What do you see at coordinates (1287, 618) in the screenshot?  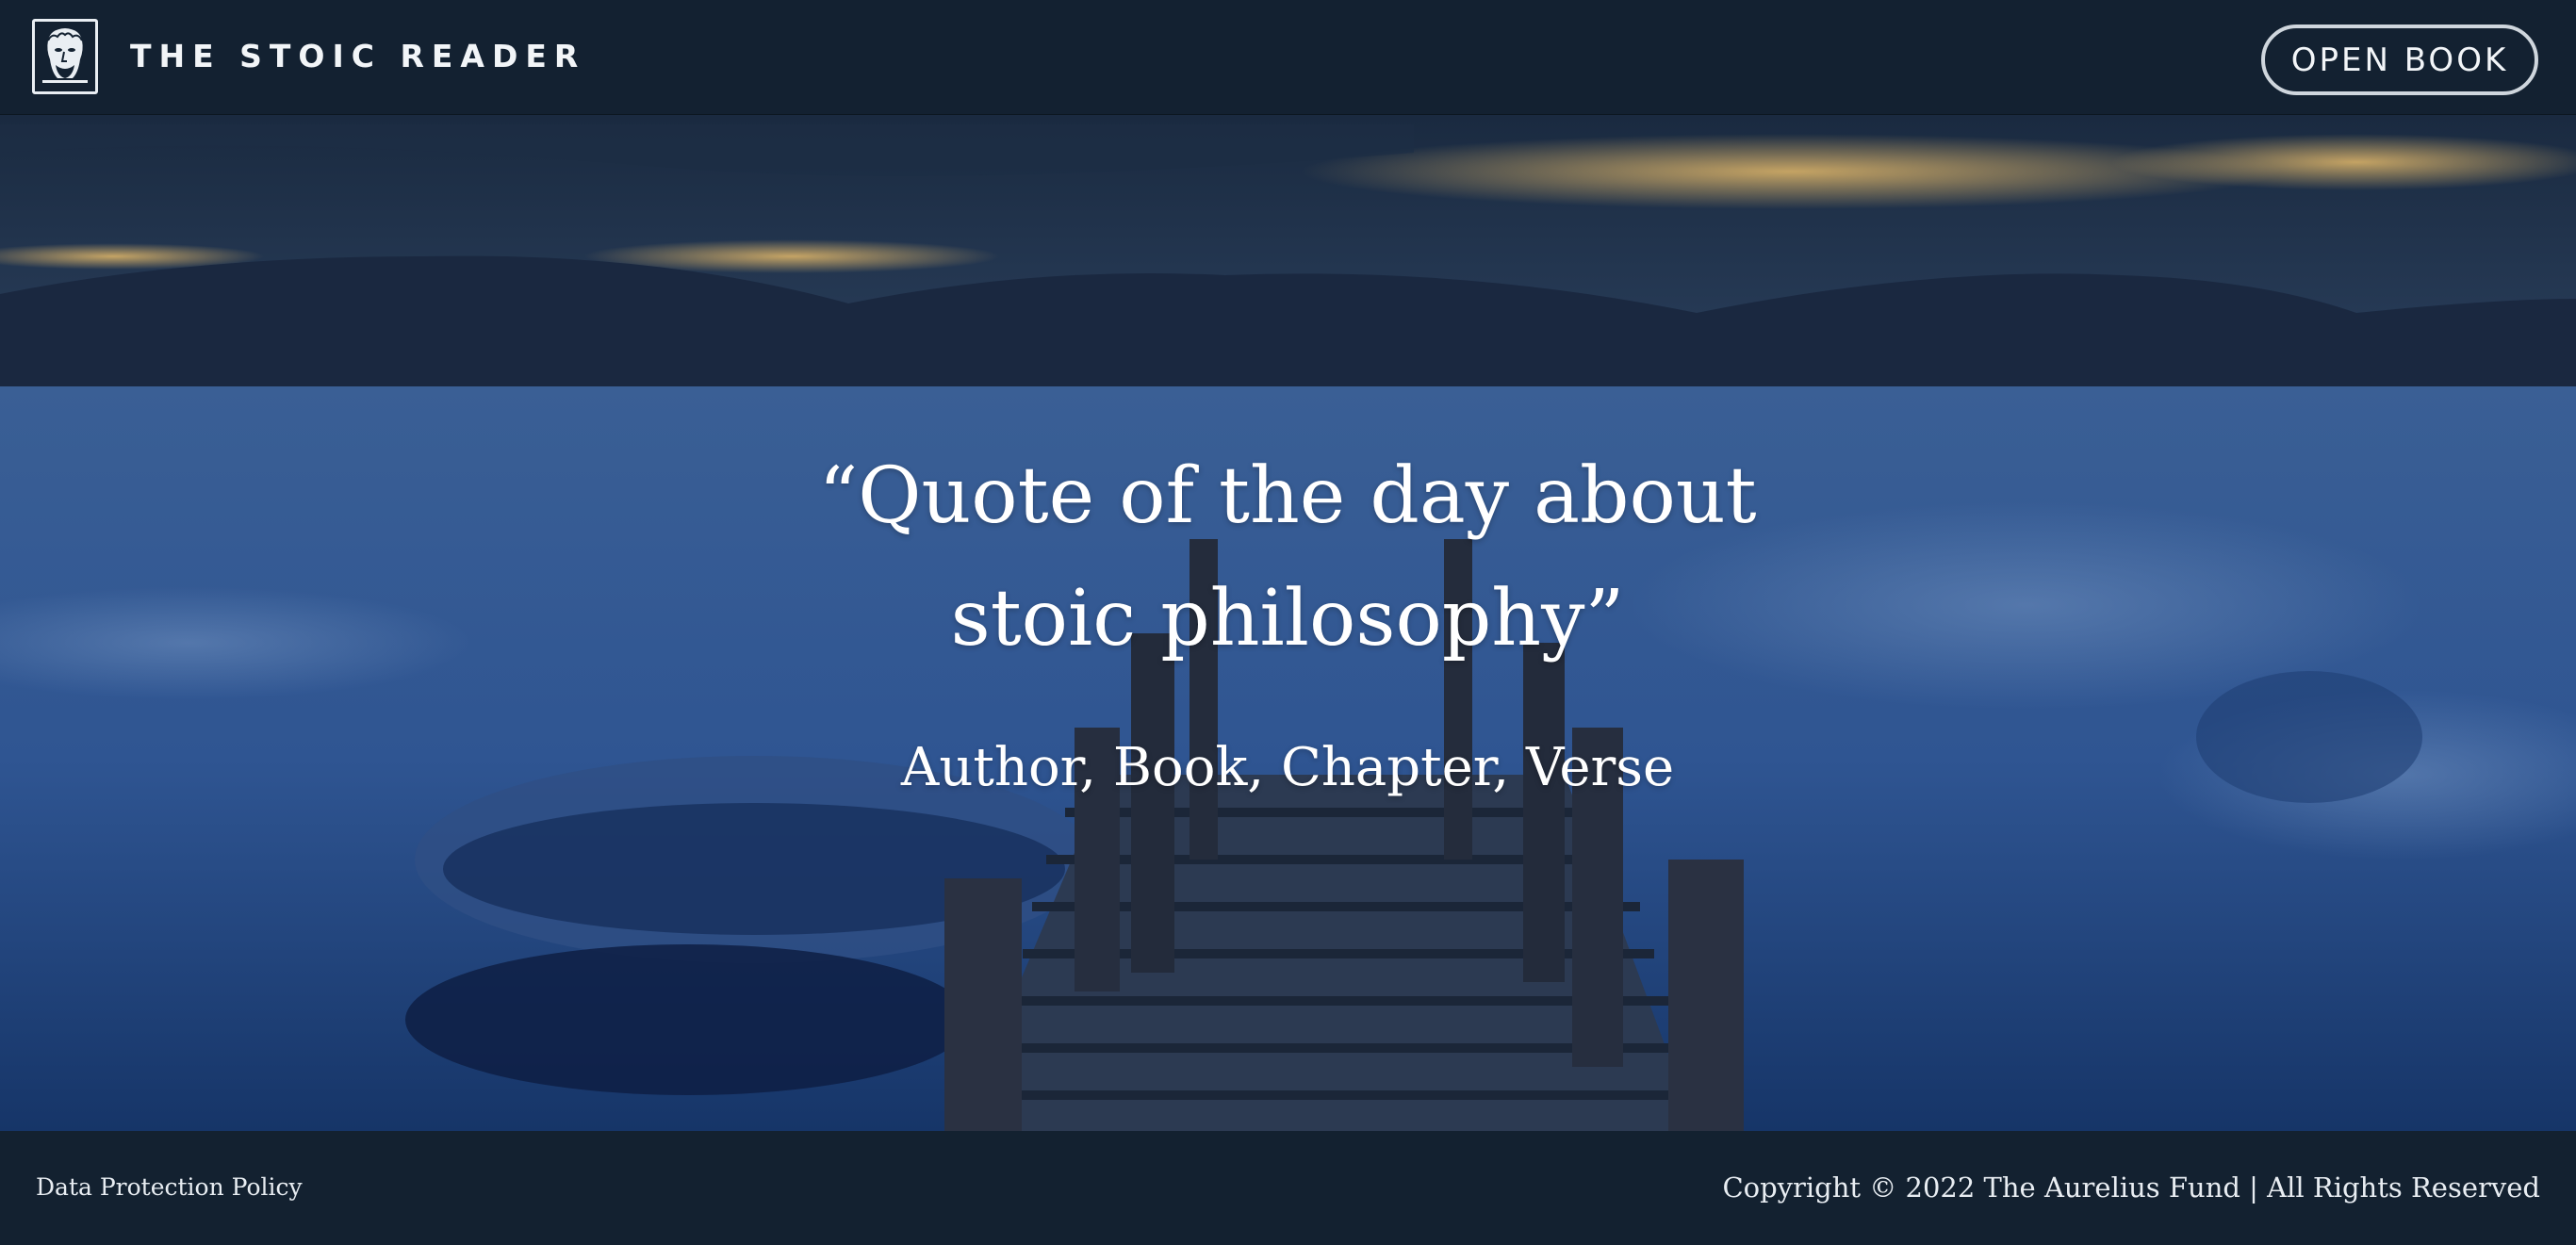 I see `quote-line-2: stoic philosophy”` at bounding box center [1287, 618].